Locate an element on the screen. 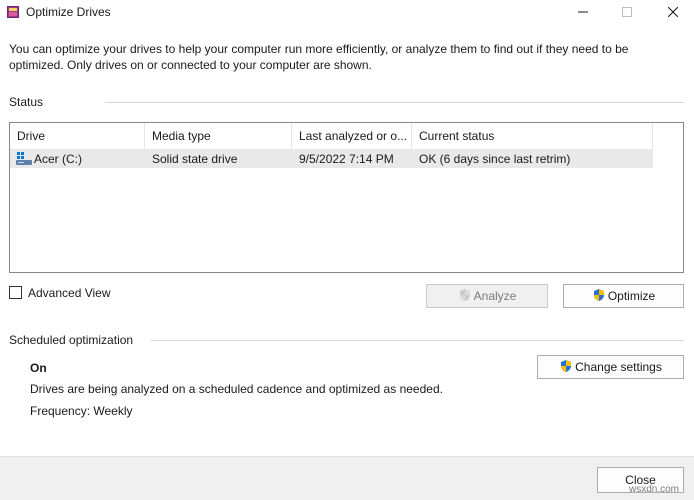 This screenshot has height=500, width=694. scheduled-divider is located at coordinates (417, 340).